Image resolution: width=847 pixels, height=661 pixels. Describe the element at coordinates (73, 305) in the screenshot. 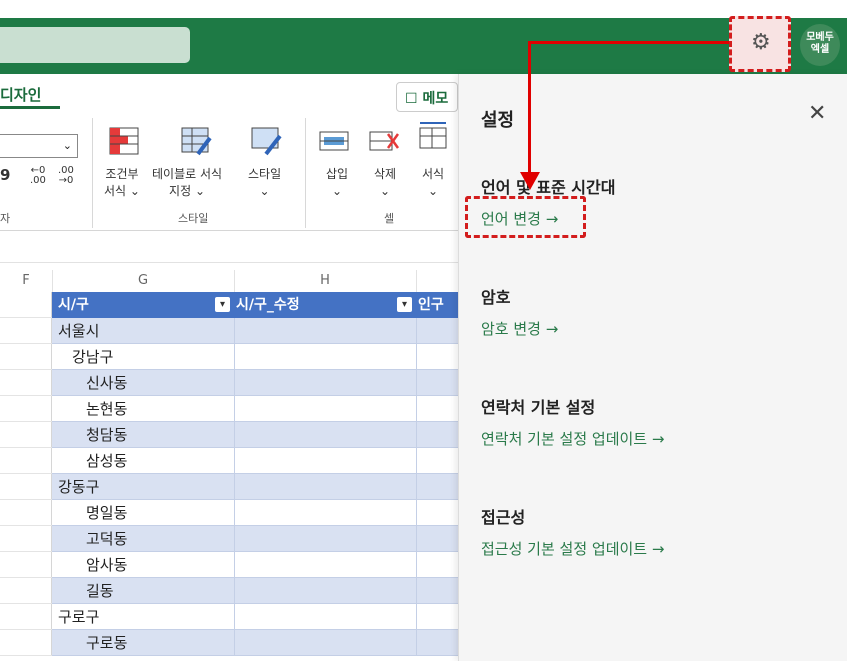

I see `header-si-gu: 시/구` at that location.